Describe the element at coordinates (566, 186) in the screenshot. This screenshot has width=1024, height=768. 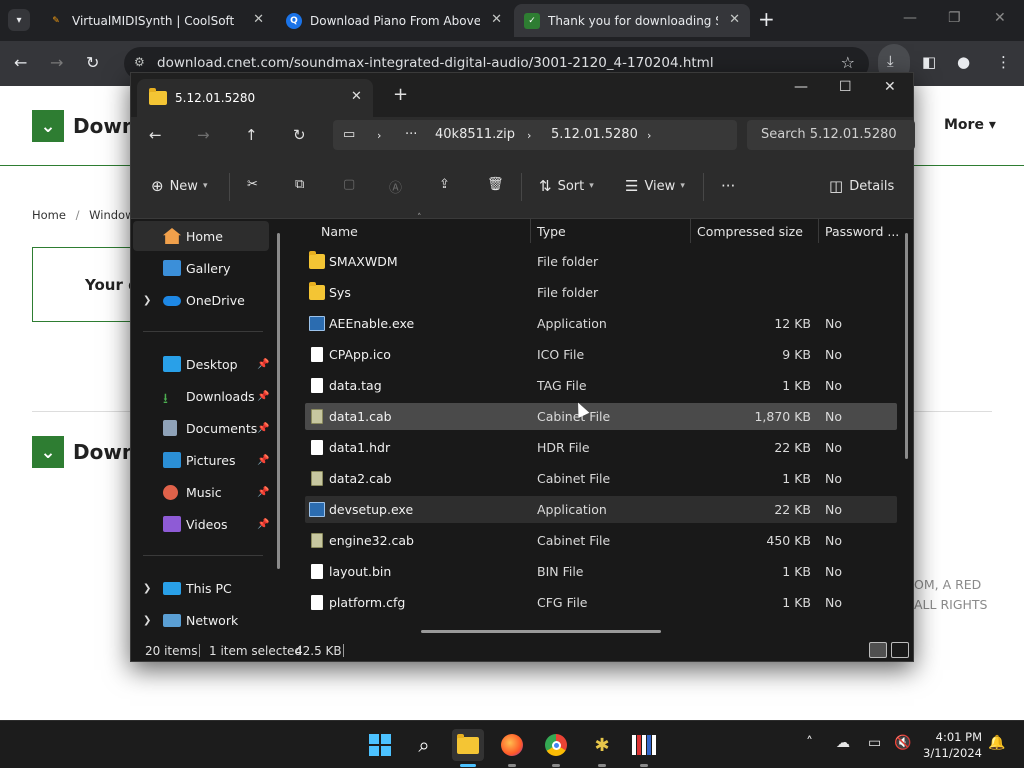
I see `sort-button: ⇅ Sort ▾` at that location.